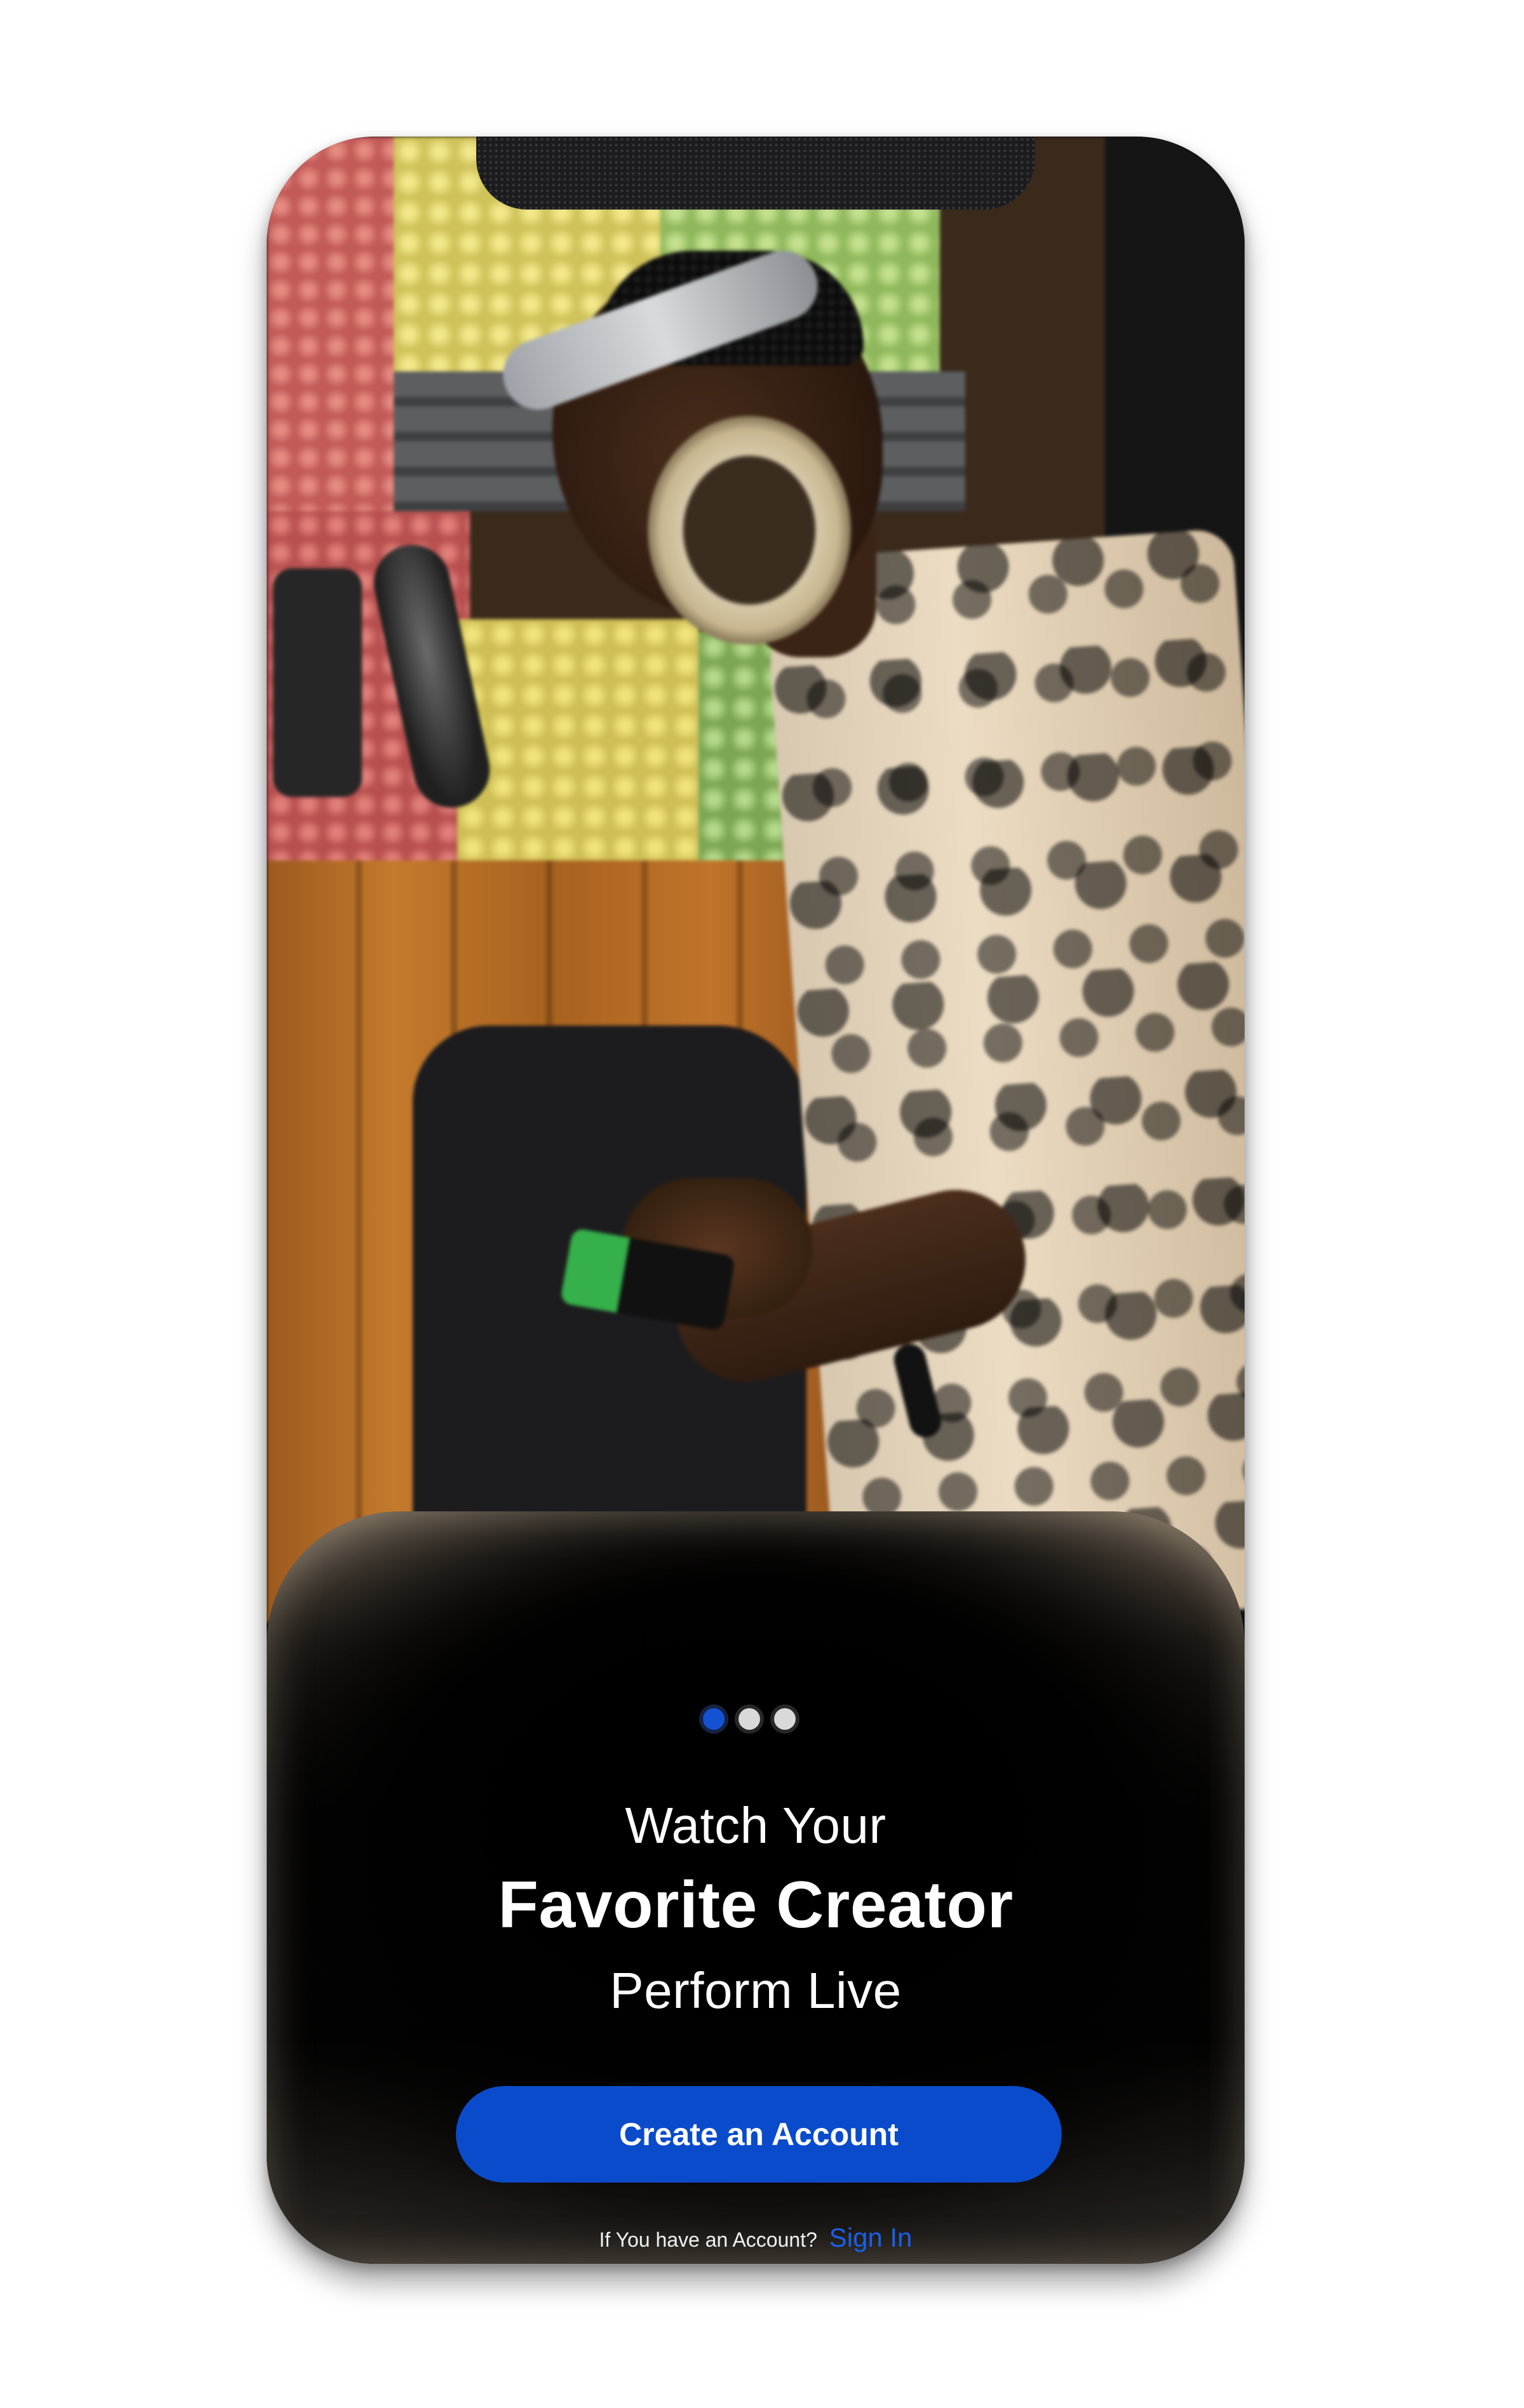 This screenshot has height=2408, width=1524. Describe the element at coordinates (755, 173) in the screenshot. I see `device-notch` at that location.